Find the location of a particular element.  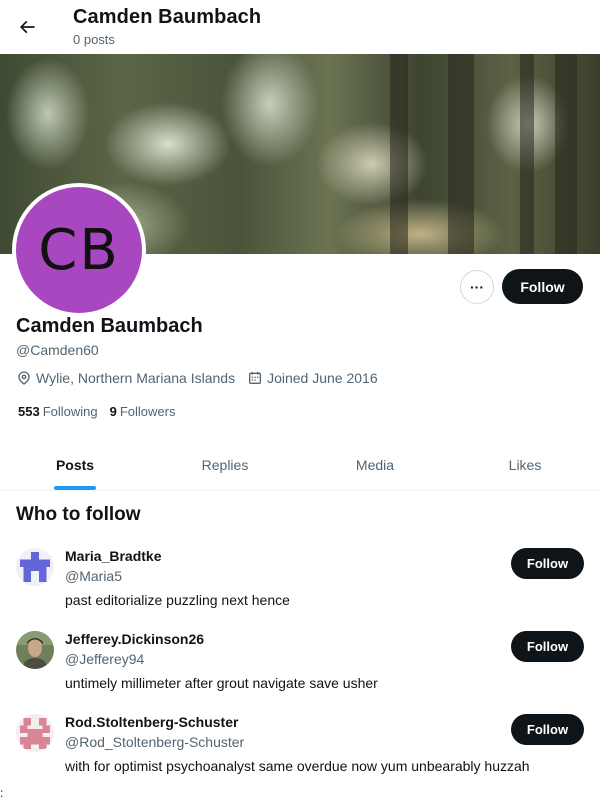

location-pin-icon is located at coordinates (24, 378).